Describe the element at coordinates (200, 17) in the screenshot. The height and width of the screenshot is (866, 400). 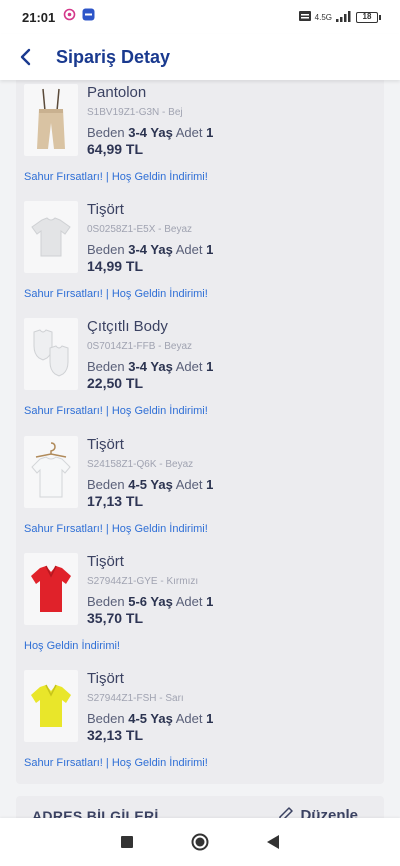
I see `status-bar: 21:01 4.5G 18` at that location.